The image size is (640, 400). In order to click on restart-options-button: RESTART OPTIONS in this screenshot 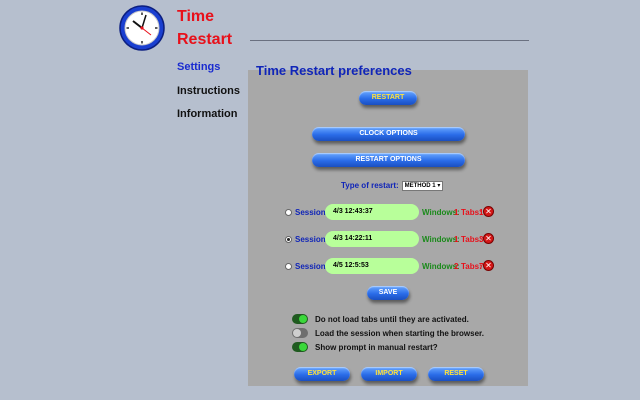, I will do `click(388, 160)`.